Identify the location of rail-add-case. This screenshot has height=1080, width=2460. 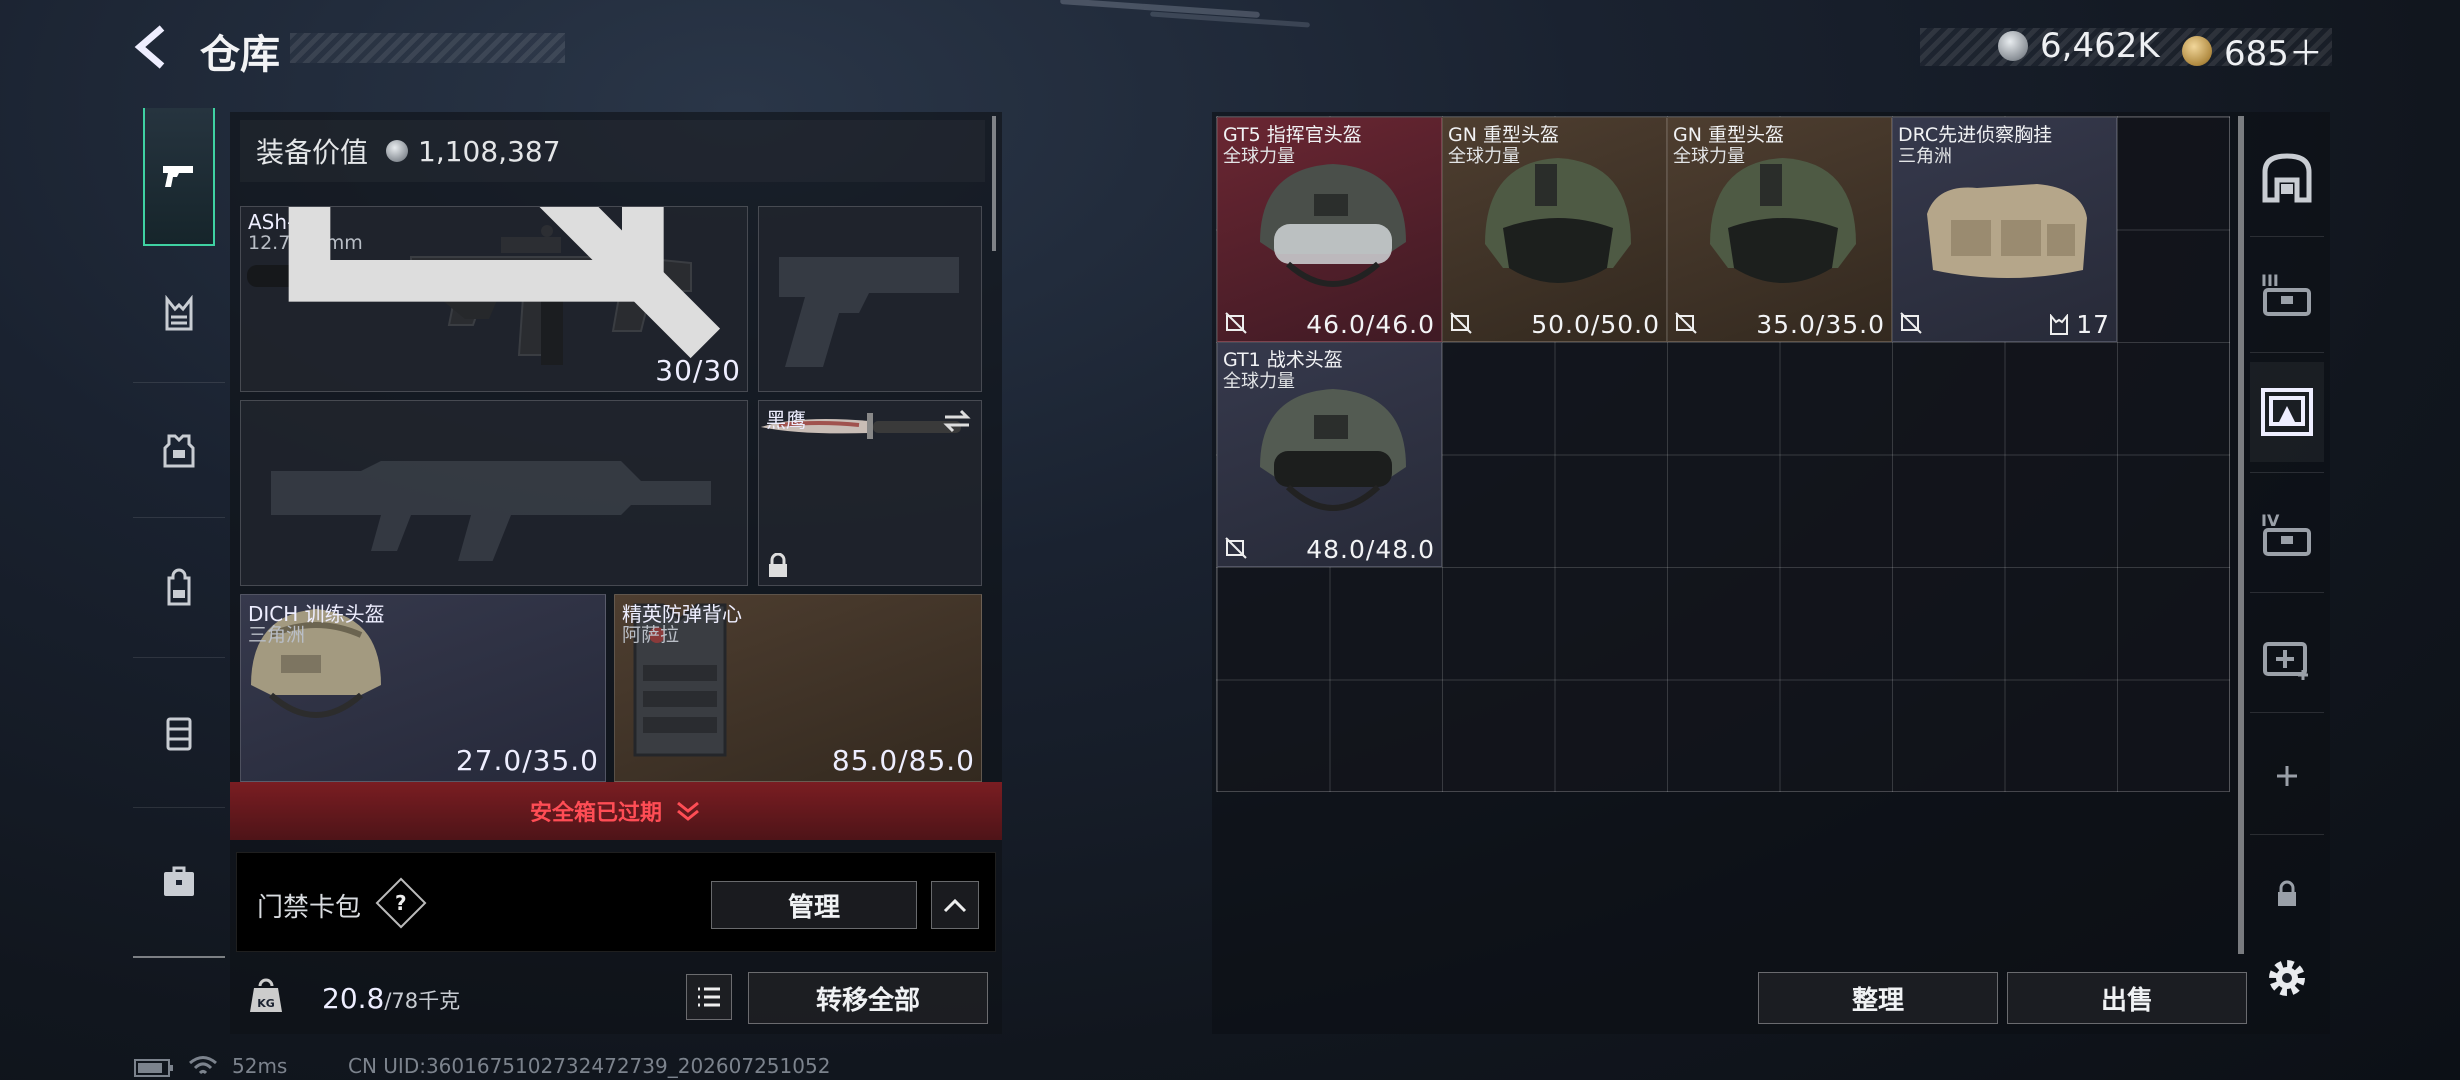
(2287, 776).